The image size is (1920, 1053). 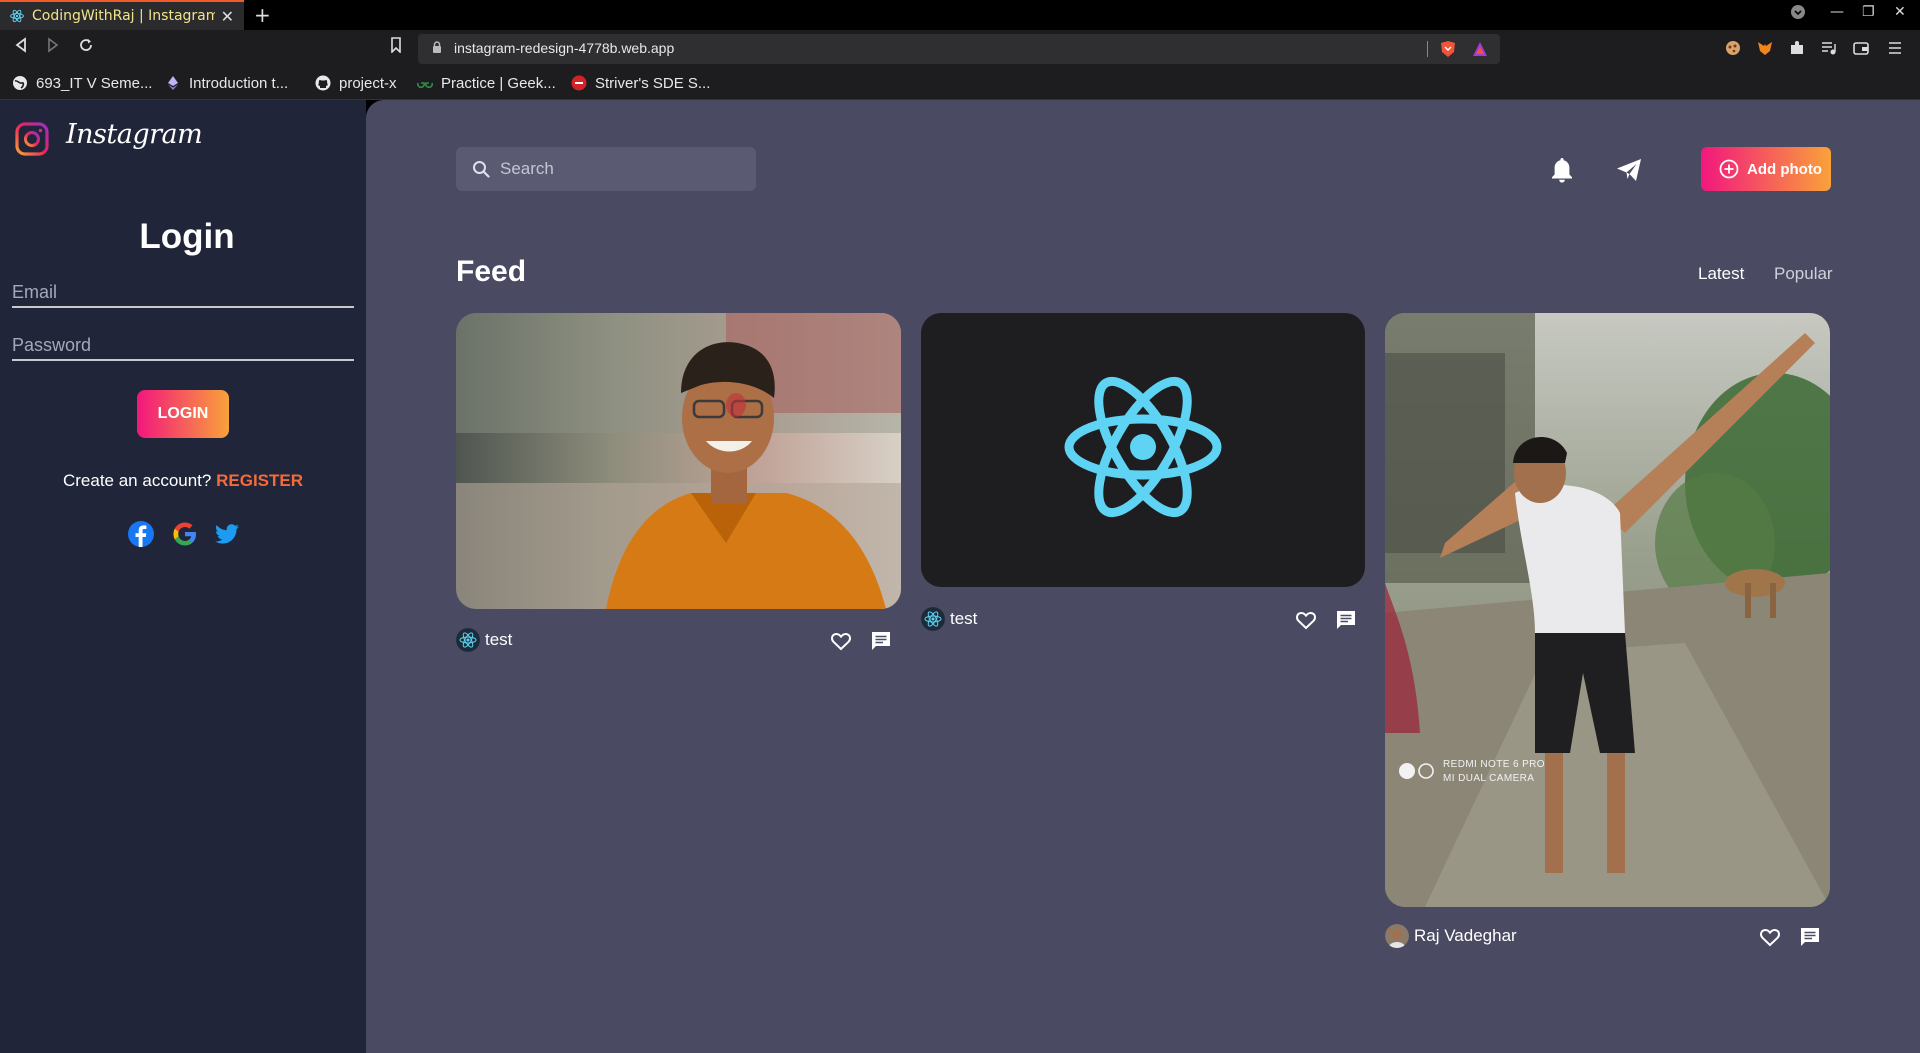 What do you see at coordinates (20, 83) in the screenshot?
I see `globe-icon` at bounding box center [20, 83].